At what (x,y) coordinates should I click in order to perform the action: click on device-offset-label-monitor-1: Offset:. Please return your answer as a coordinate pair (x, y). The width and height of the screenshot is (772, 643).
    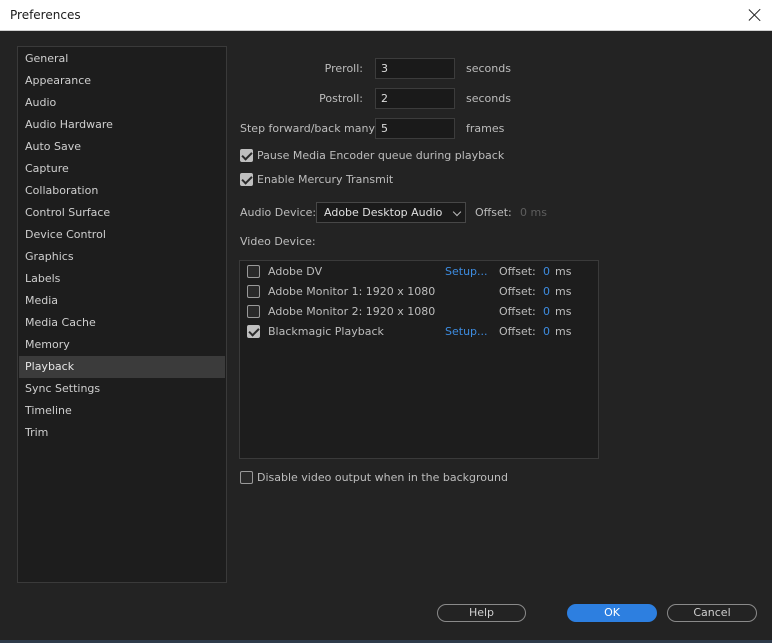
    Looking at the image, I should click on (517, 291).